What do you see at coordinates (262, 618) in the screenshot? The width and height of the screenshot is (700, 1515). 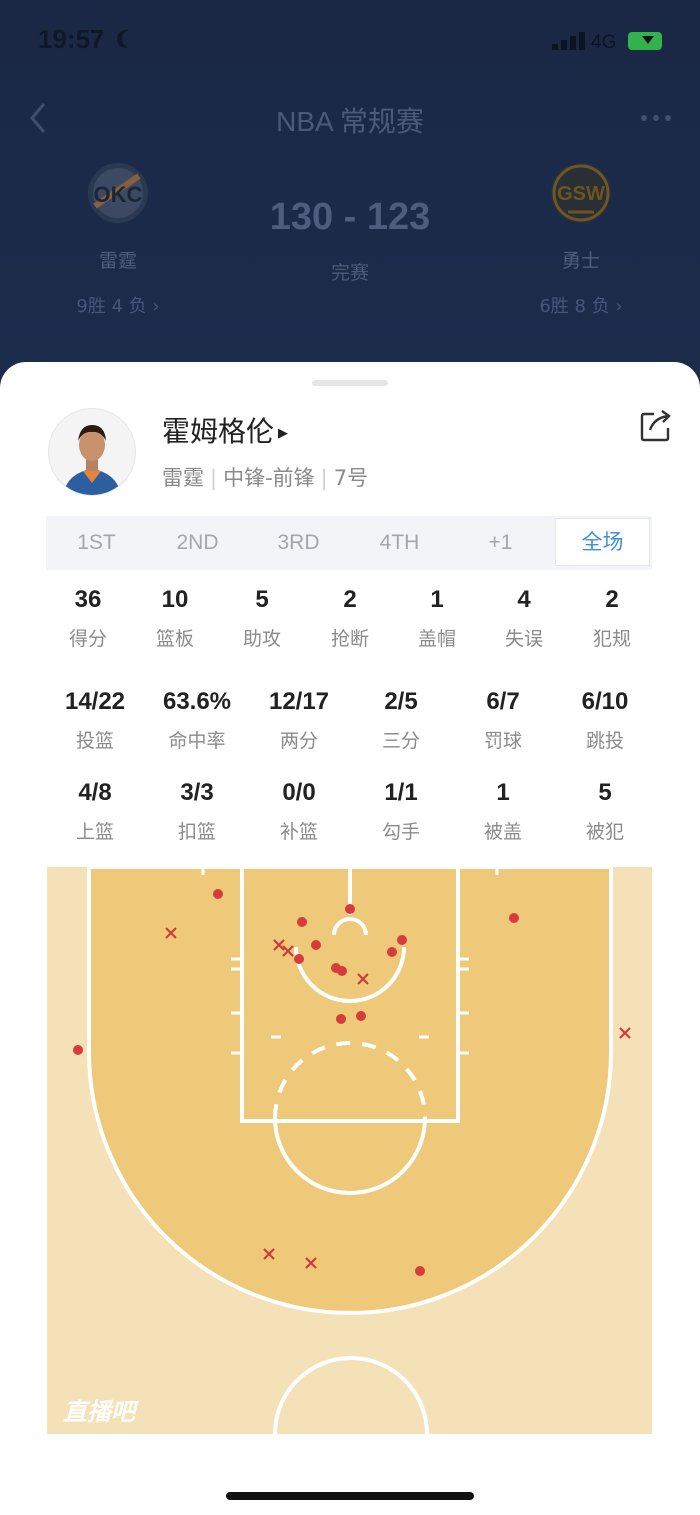 I see `stat-assists: 5 助攻` at bounding box center [262, 618].